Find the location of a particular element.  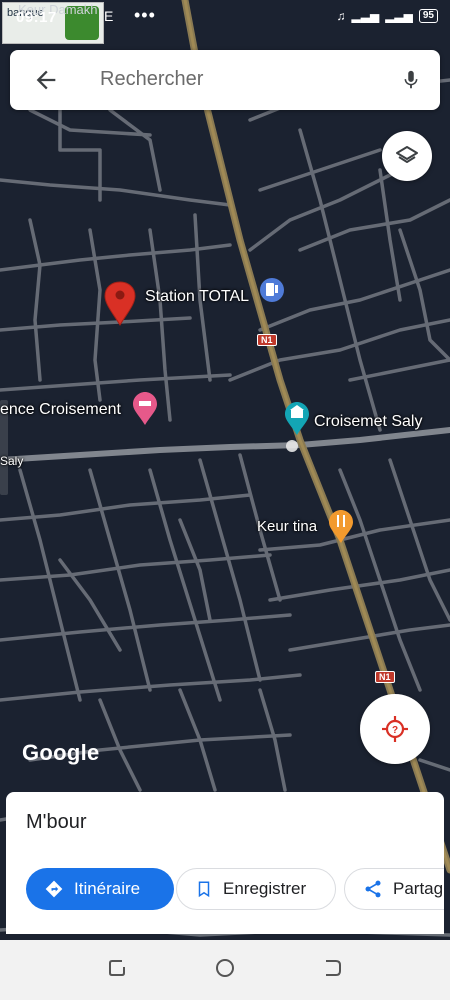

directions-label: Itinéraire is located at coordinates (107, 888).